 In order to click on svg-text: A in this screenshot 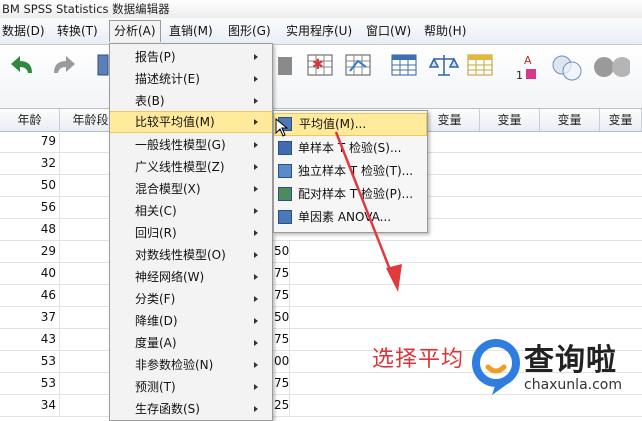, I will do `click(528, 60)`.